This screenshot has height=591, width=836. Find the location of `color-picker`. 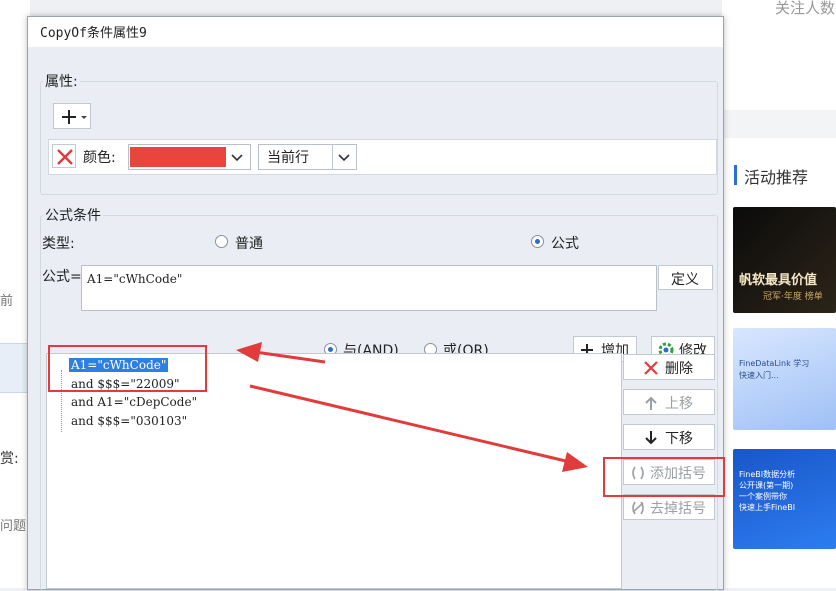

color-picker is located at coordinates (189, 157).